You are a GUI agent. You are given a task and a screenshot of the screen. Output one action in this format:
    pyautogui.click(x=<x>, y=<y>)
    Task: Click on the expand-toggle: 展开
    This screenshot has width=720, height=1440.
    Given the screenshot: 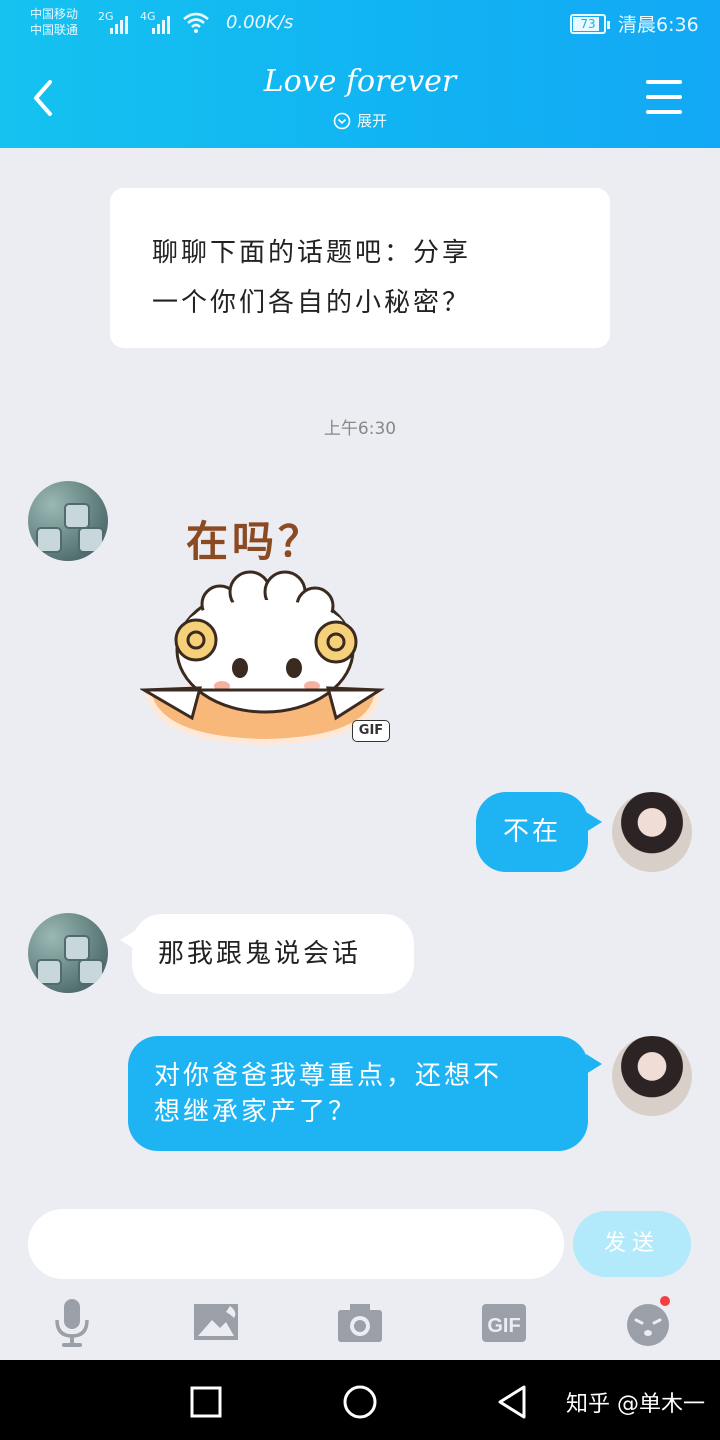 What is the action you would take?
    pyautogui.click(x=360, y=120)
    